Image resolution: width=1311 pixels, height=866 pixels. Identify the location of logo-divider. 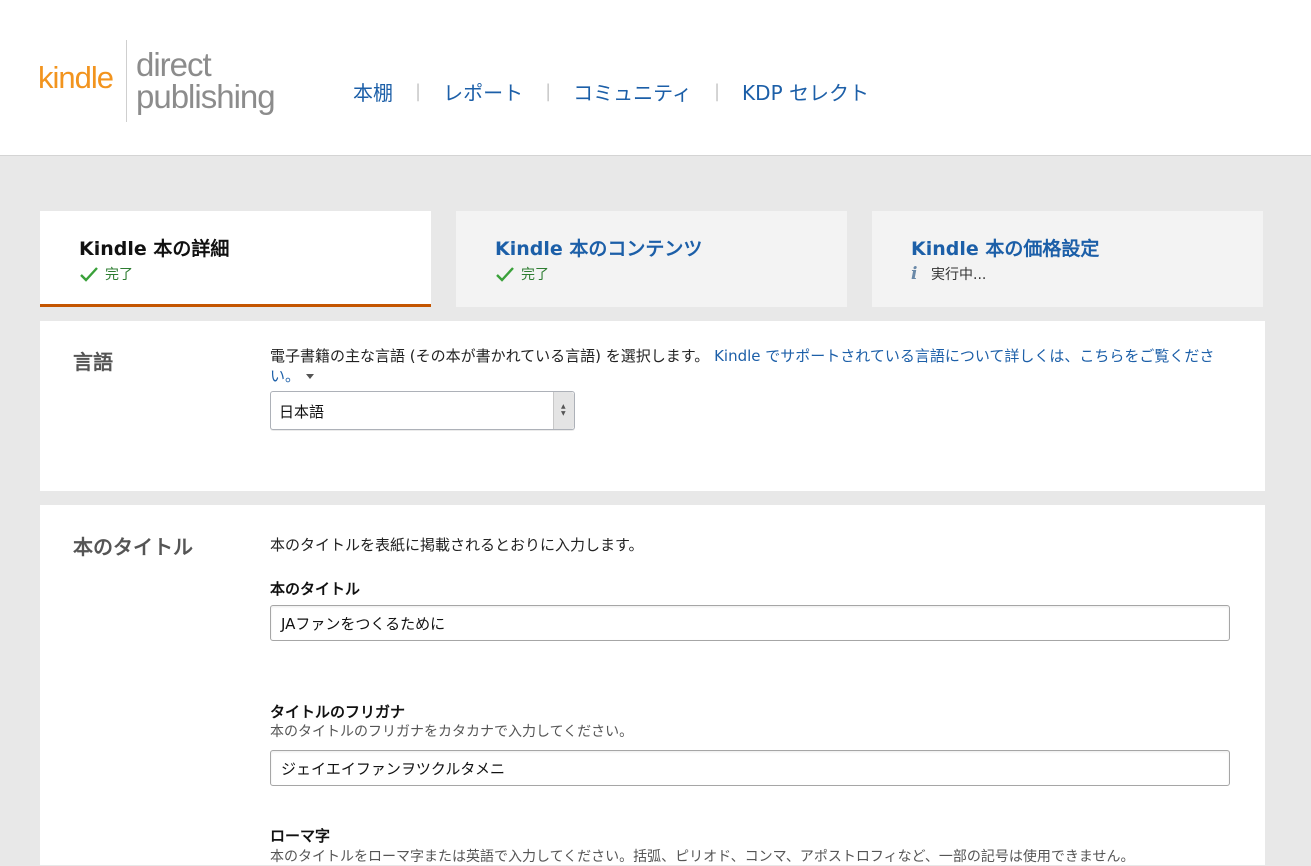
(126, 81).